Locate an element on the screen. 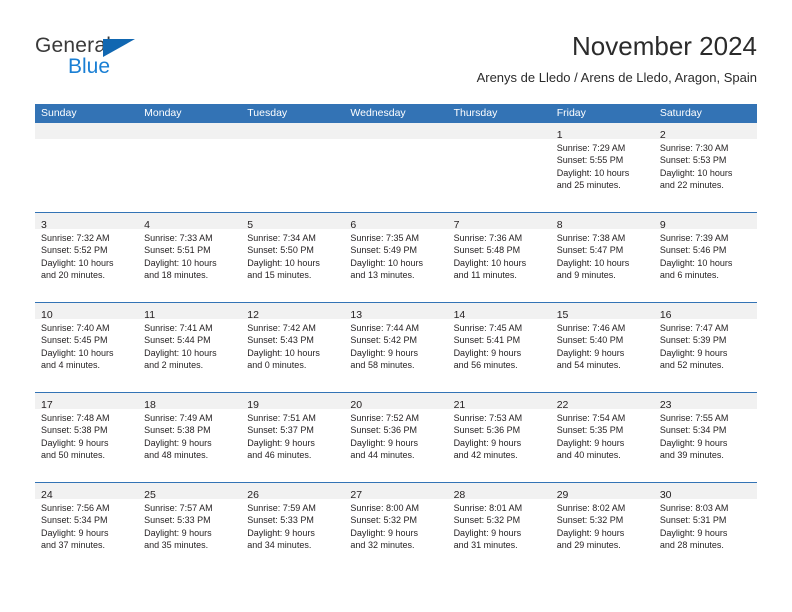 The height and width of the screenshot is (612, 792). day-number-band: 27 is located at coordinates (396, 492).